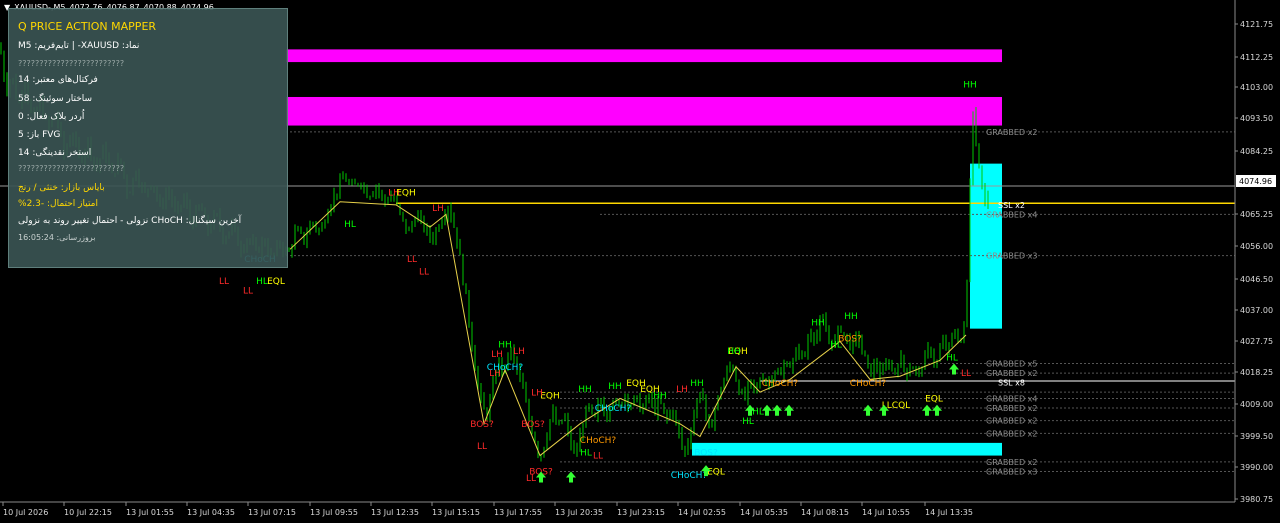  Describe the element at coordinates (395, 512) in the screenshot. I see `time-tick-label: 13 Jul 12:35` at that location.